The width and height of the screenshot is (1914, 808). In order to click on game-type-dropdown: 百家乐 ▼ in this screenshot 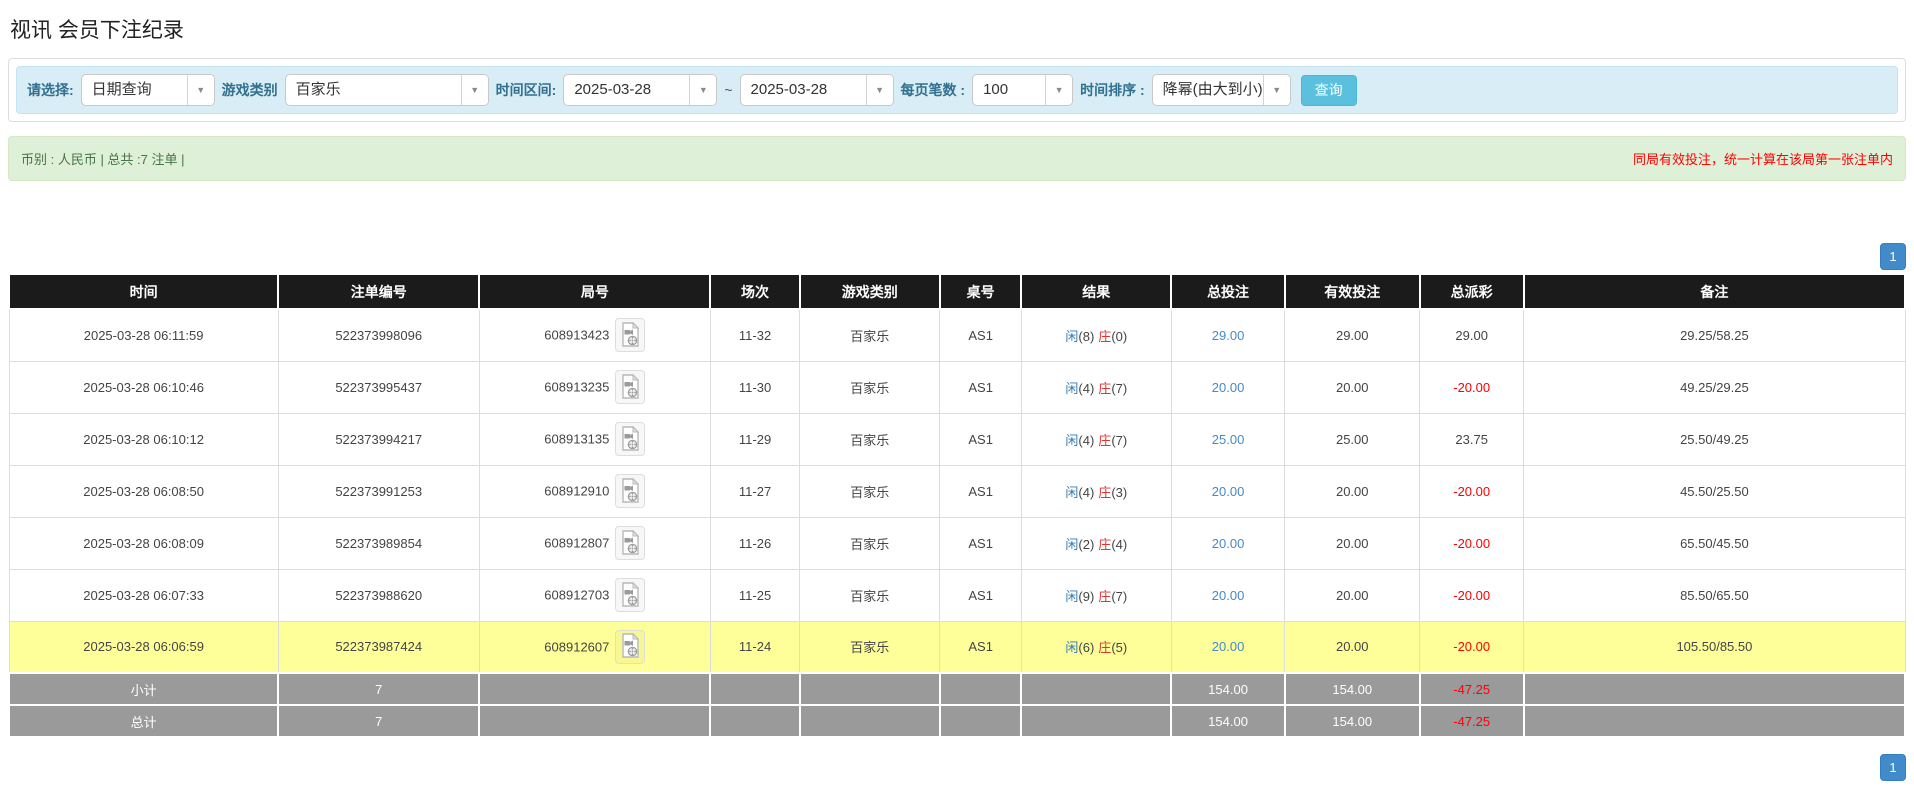, I will do `click(386, 90)`.